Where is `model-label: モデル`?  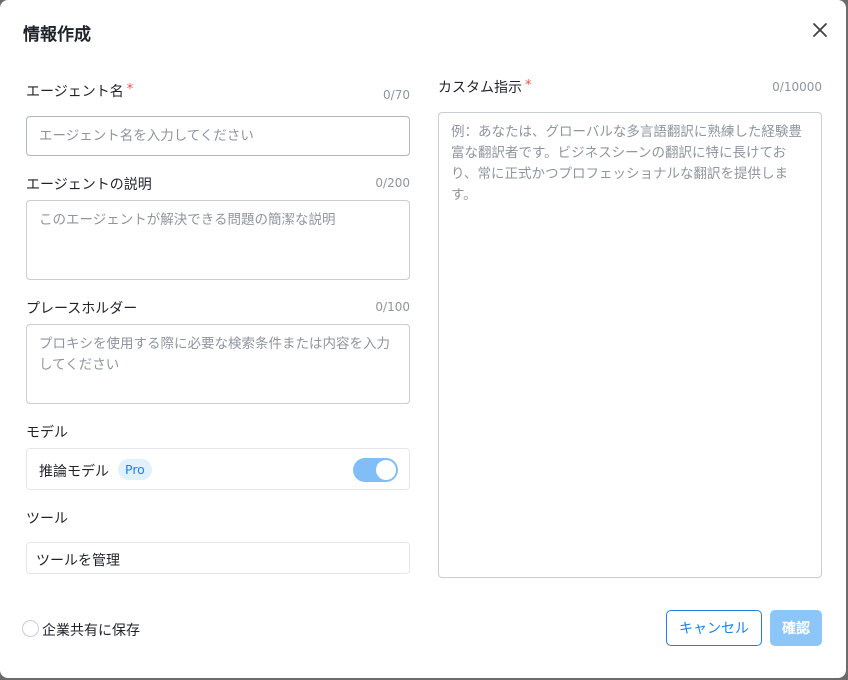
model-label: モデル is located at coordinates (47, 433).